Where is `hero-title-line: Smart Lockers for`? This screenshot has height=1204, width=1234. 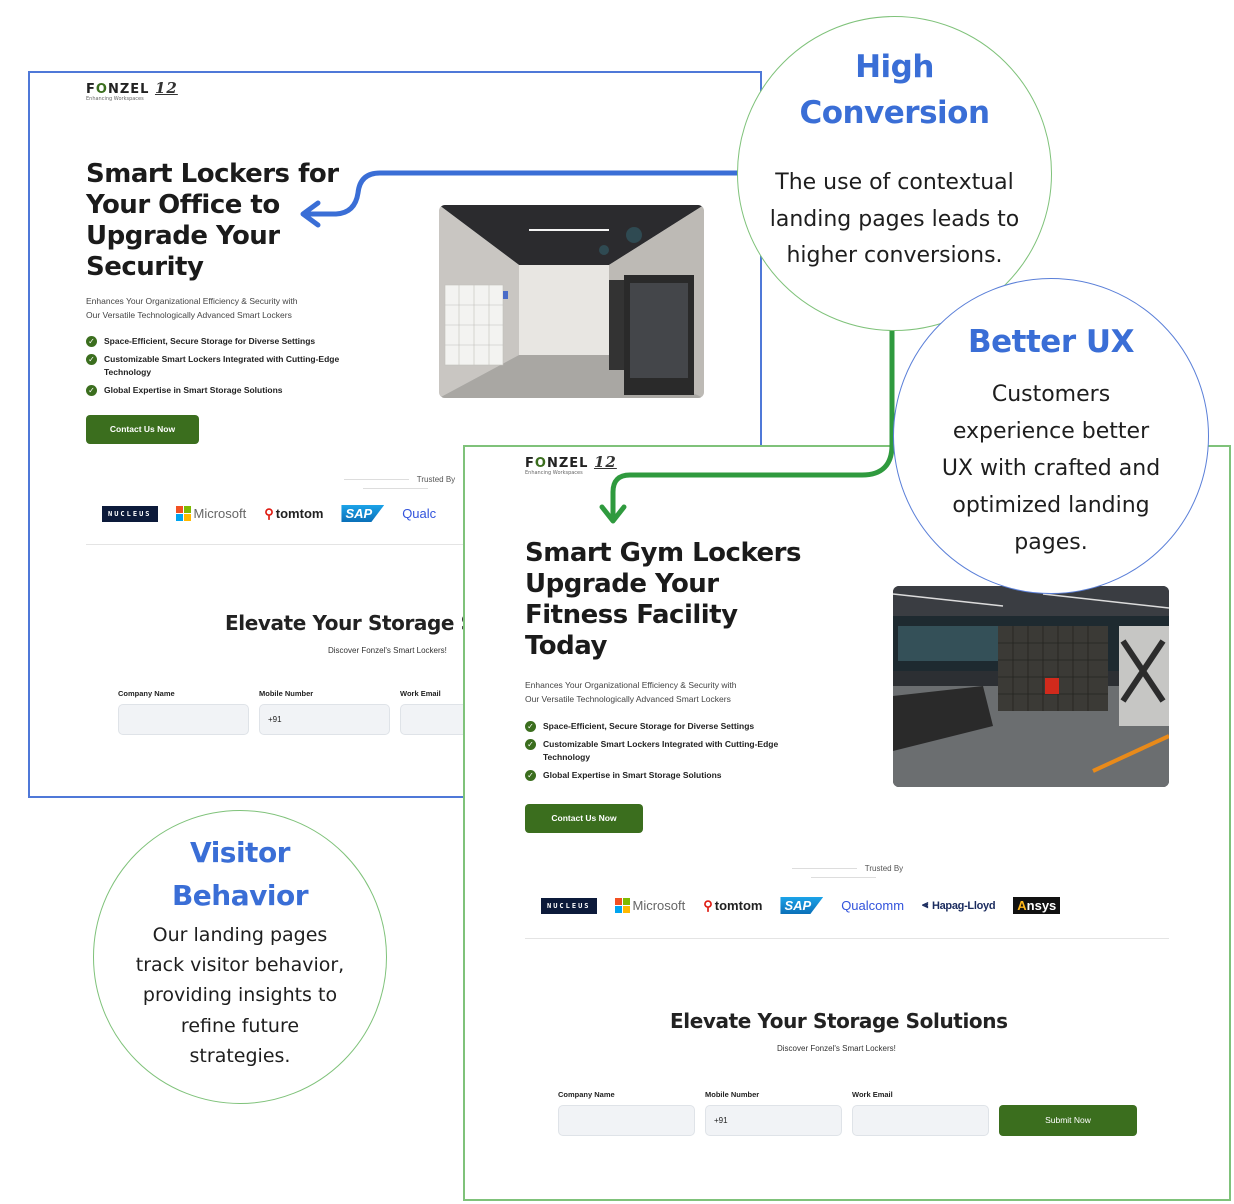 hero-title-line: Smart Lockers for is located at coordinates (212, 174).